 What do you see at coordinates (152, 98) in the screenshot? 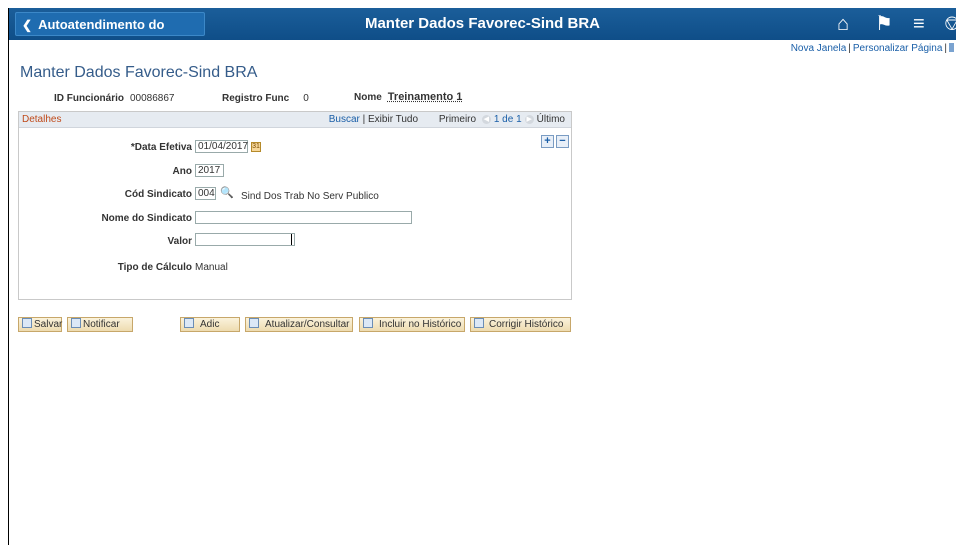
I see `employee-id-value: 00086867` at bounding box center [152, 98].